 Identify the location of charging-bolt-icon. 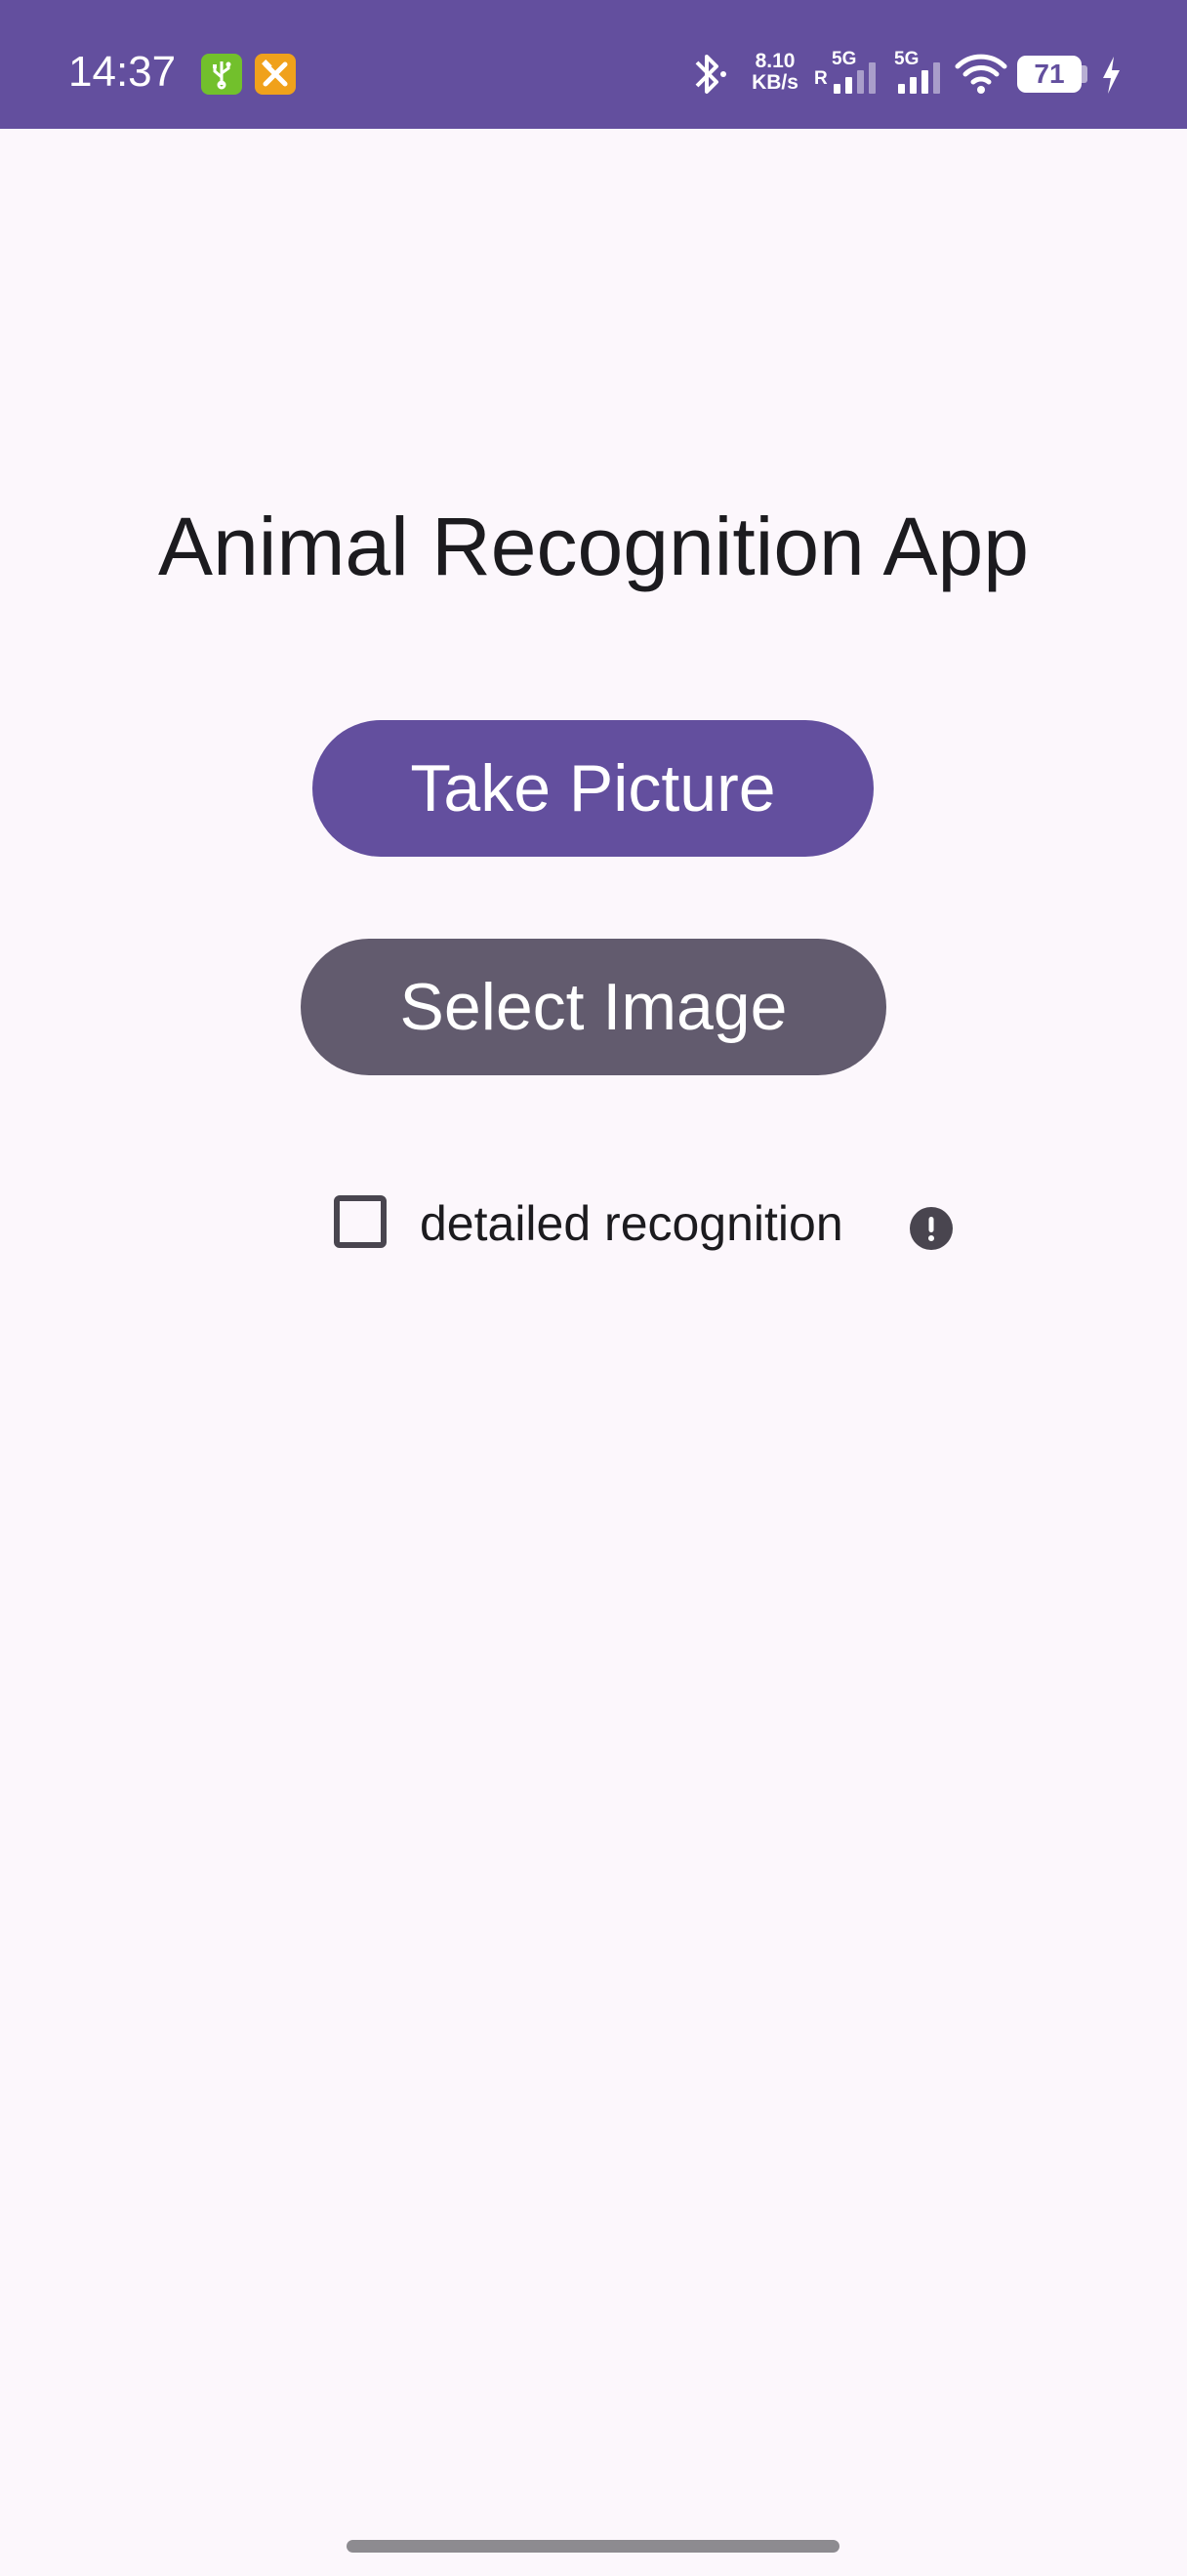
(1111, 77).